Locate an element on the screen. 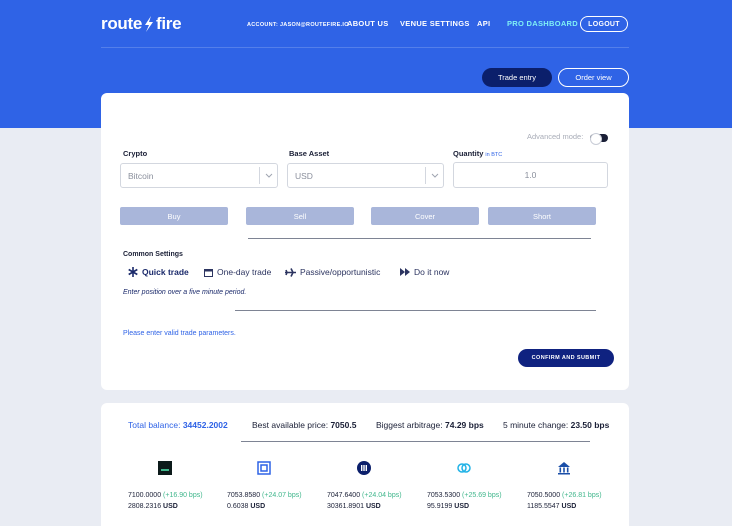  calendar-icon is located at coordinates (208, 272).